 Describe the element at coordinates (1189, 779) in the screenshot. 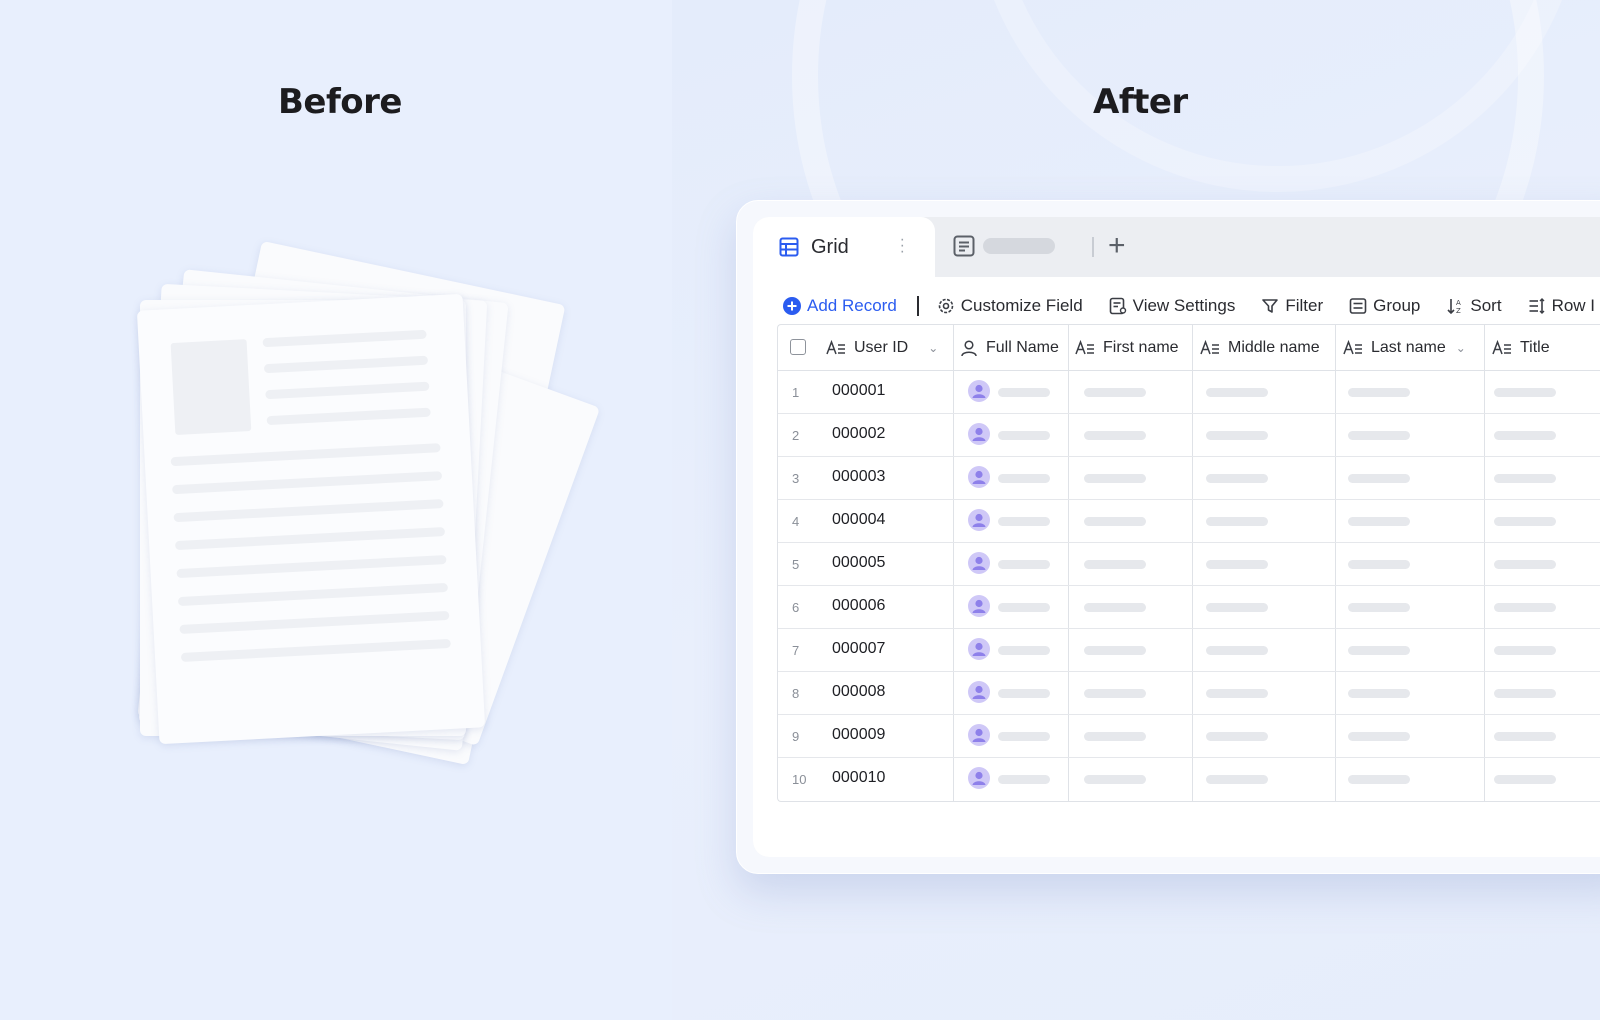

I see `table-row: 10 000010` at that location.